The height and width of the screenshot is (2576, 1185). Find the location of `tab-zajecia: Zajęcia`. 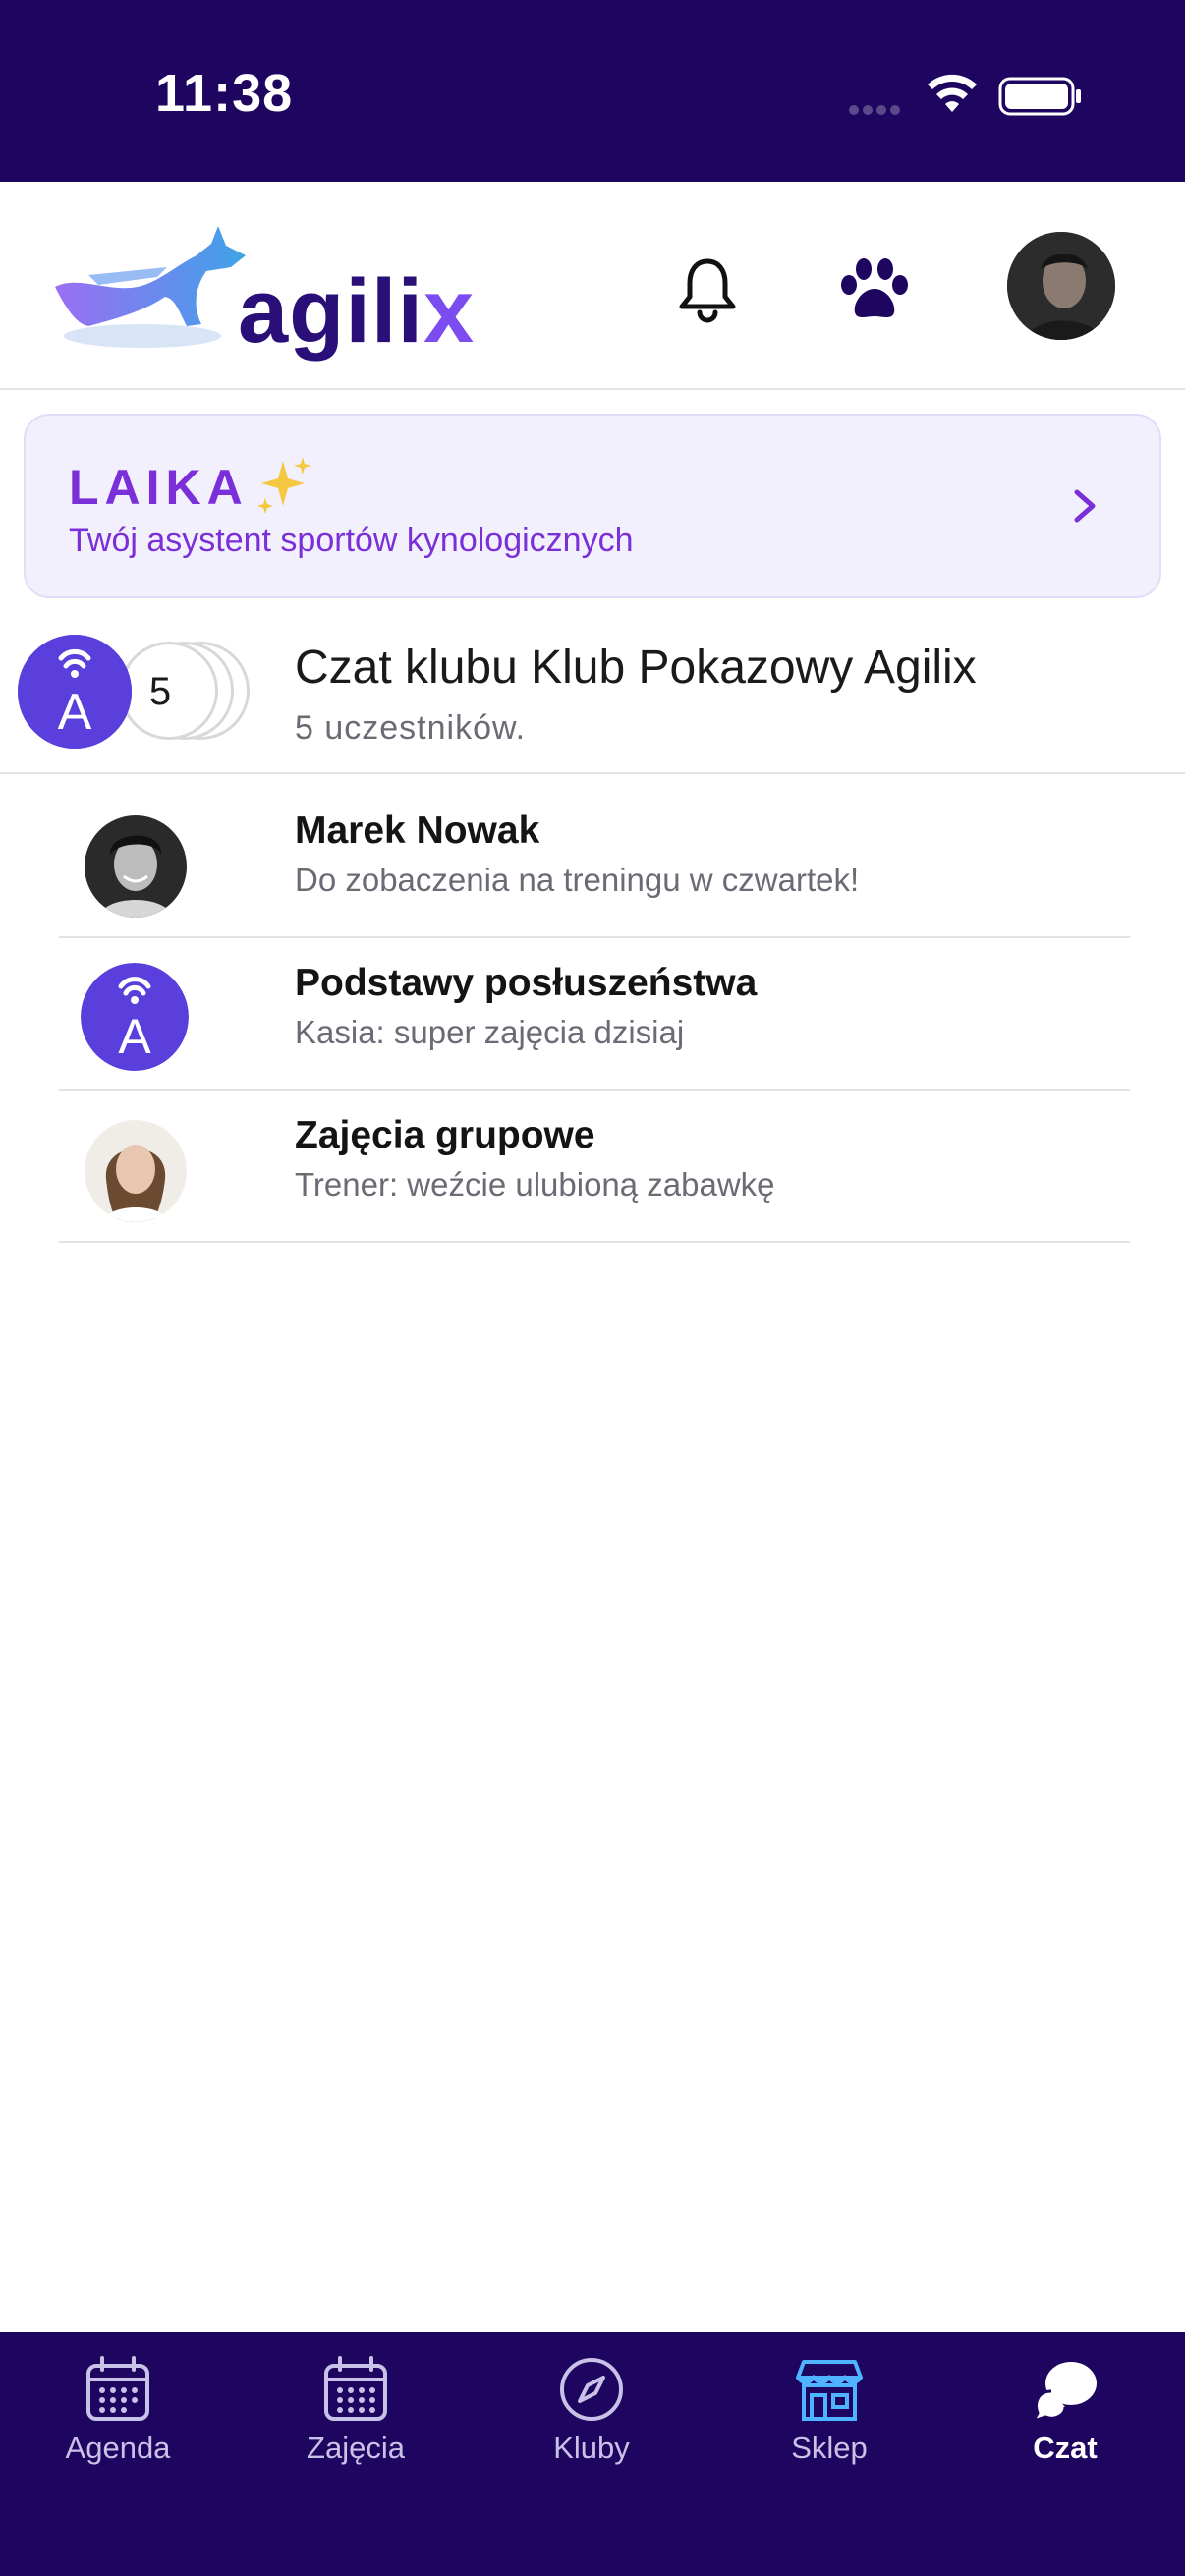

tab-zajecia: Zajęcia is located at coordinates (355, 2406).